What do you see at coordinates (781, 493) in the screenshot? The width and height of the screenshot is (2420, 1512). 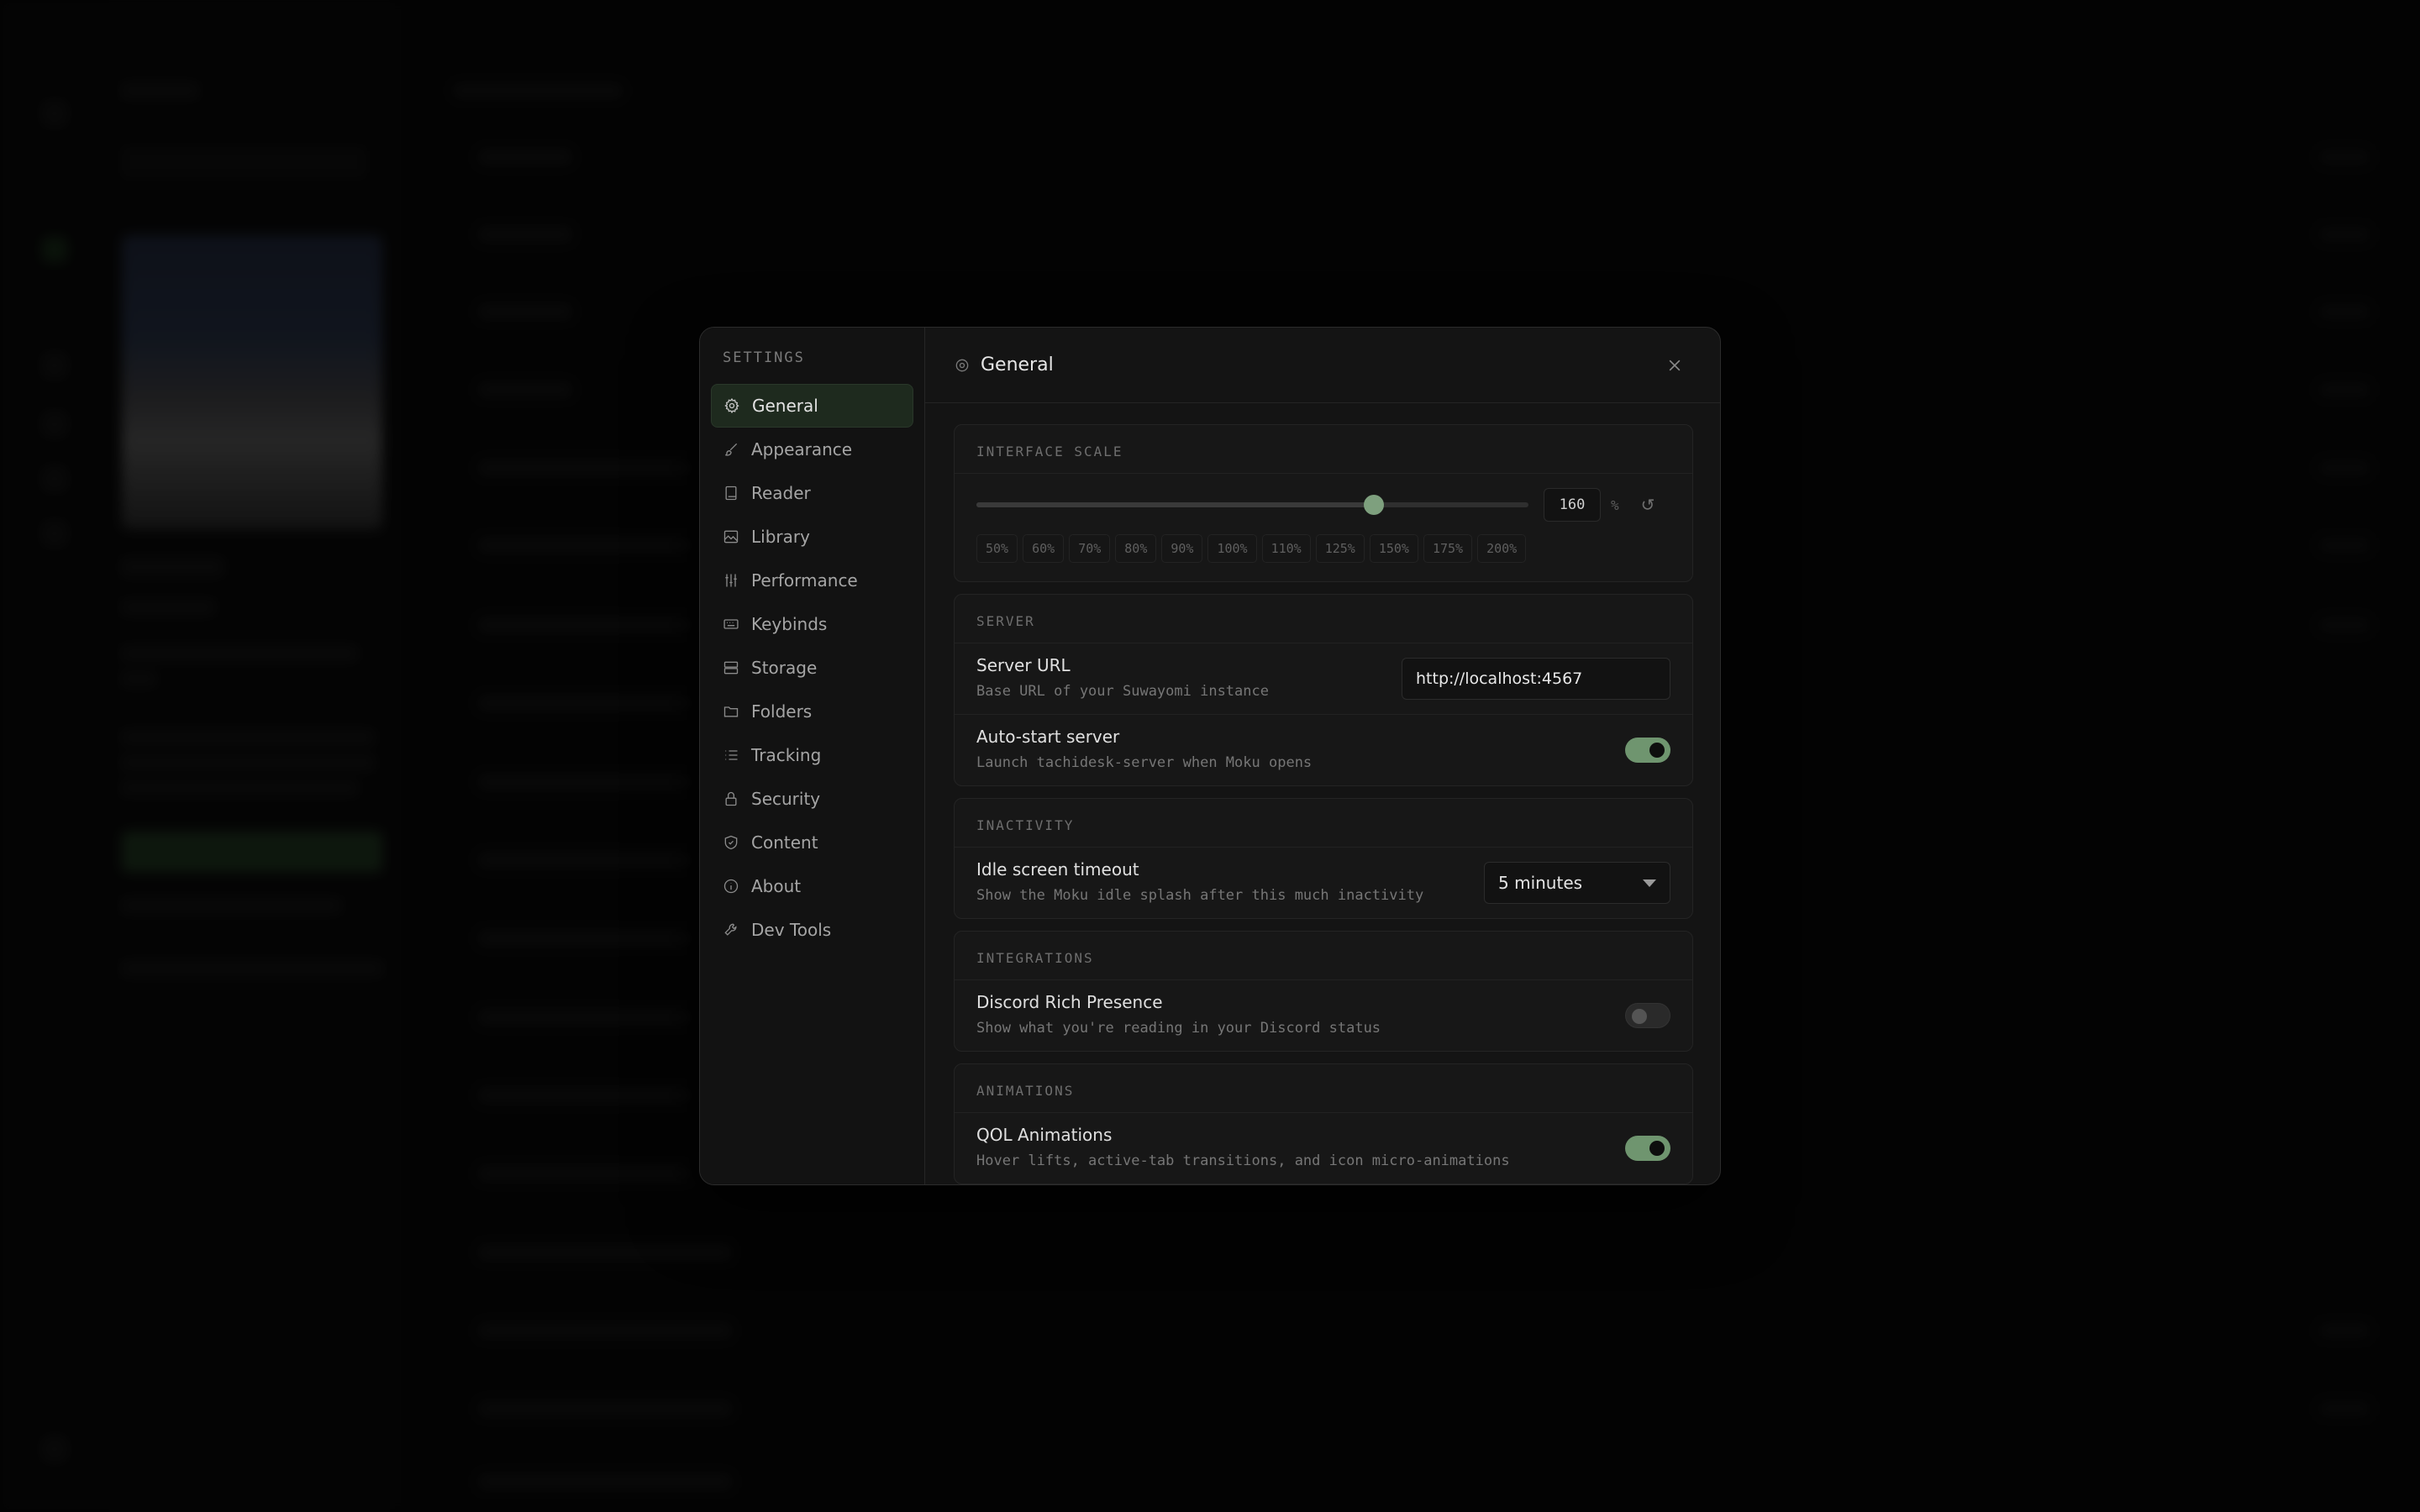 I see `nav-label-reader: Reader` at bounding box center [781, 493].